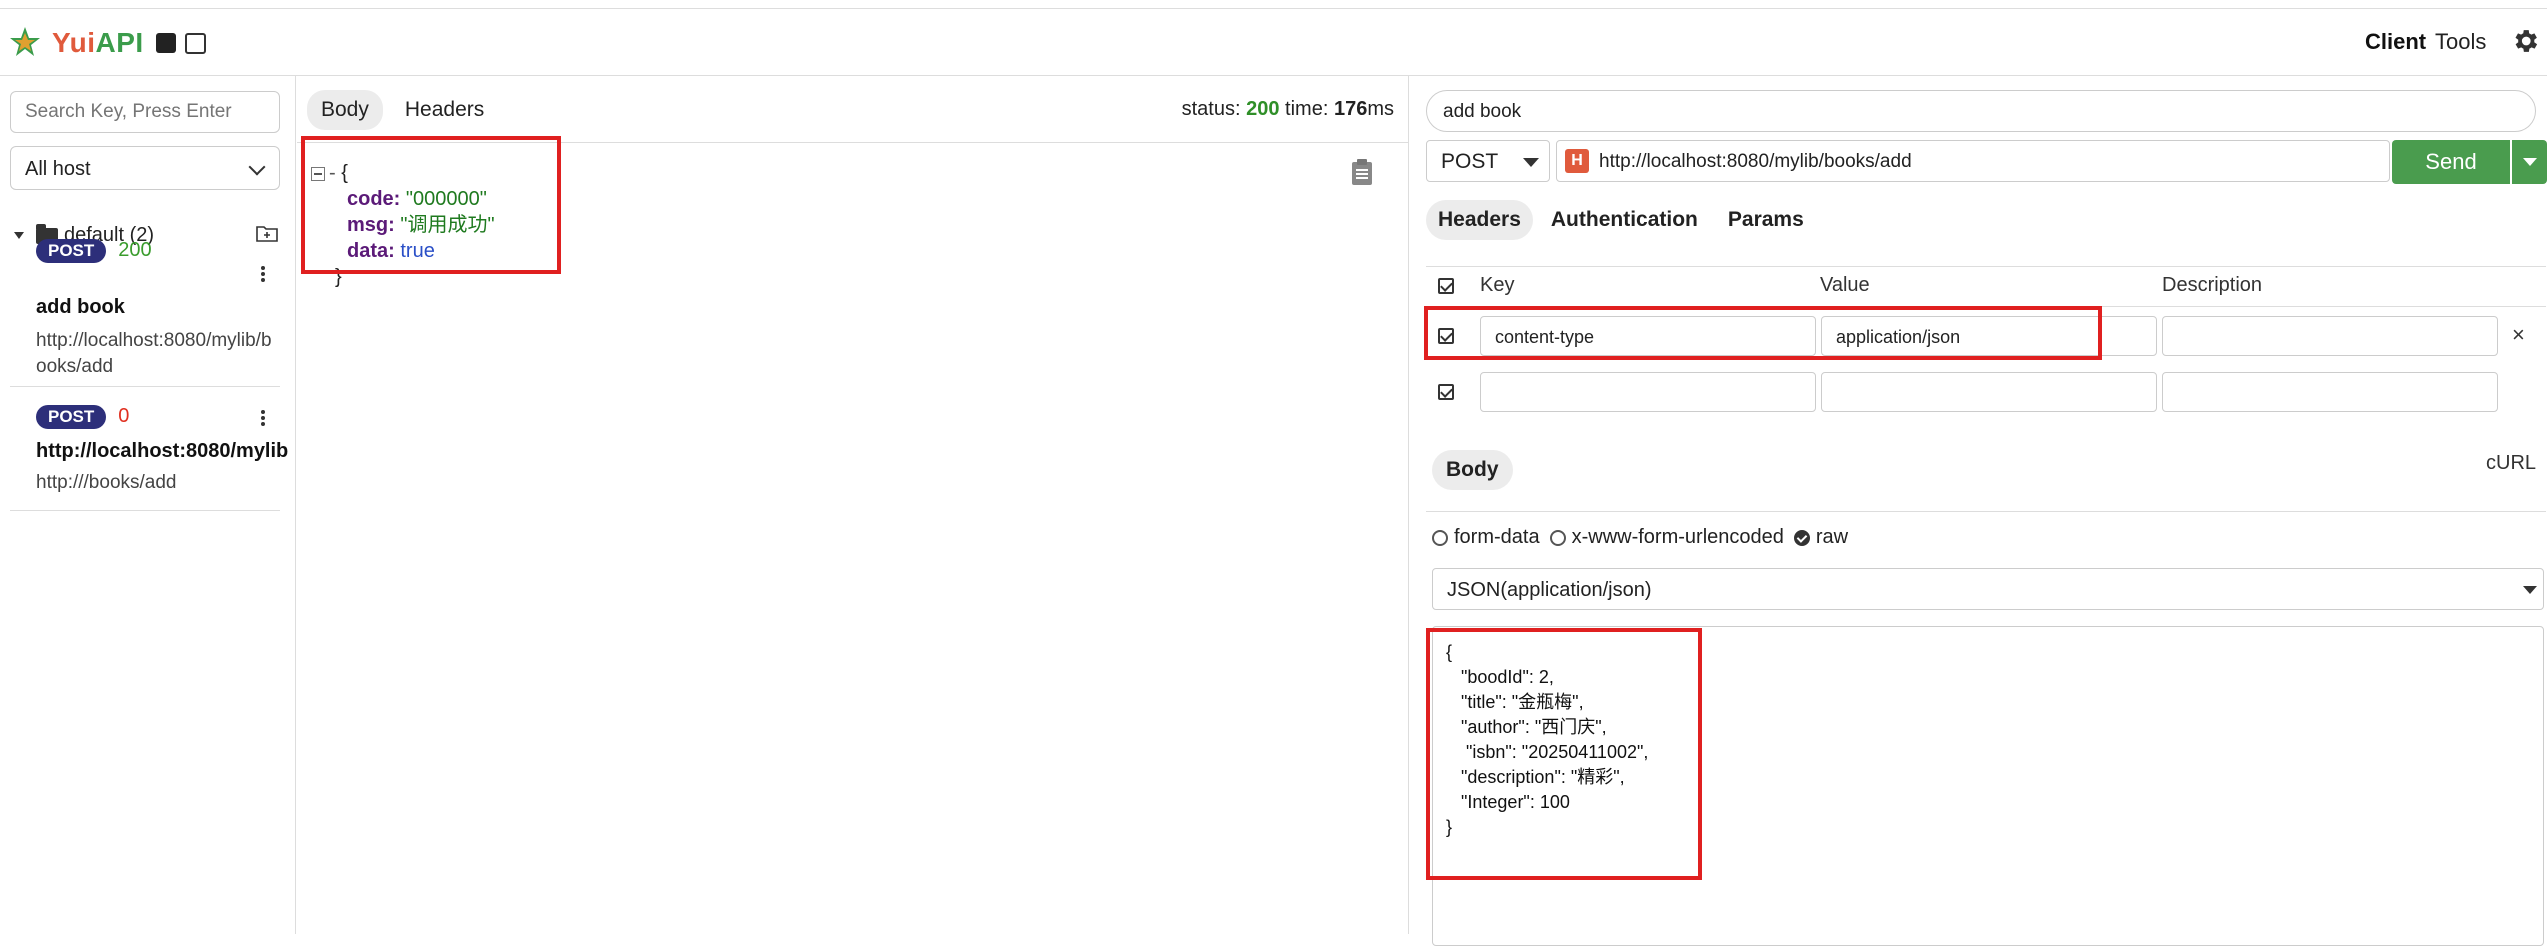  Describe the element at coordinates (1350, 109) in the screenshot. I see `time-value: 176` at that location.